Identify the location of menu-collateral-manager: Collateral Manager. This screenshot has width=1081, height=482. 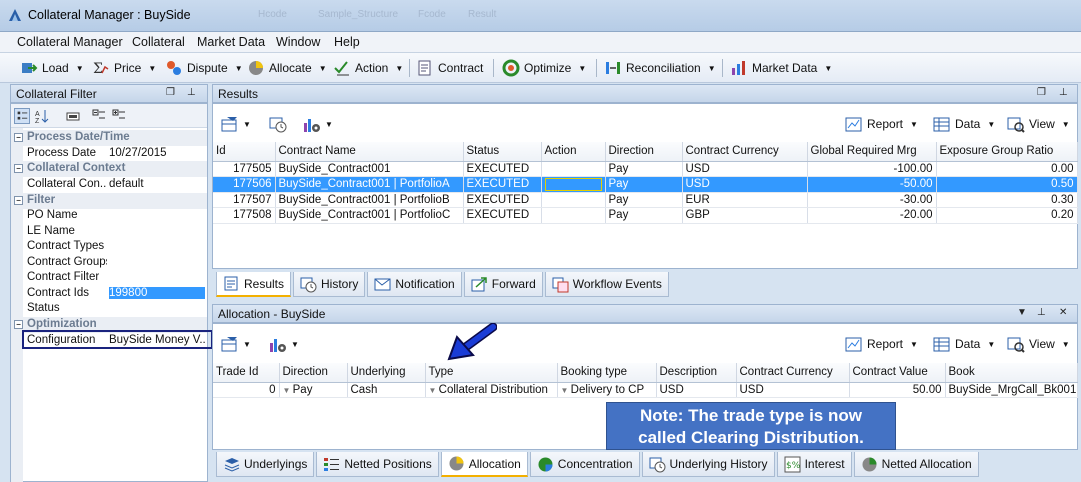
(70, 42).